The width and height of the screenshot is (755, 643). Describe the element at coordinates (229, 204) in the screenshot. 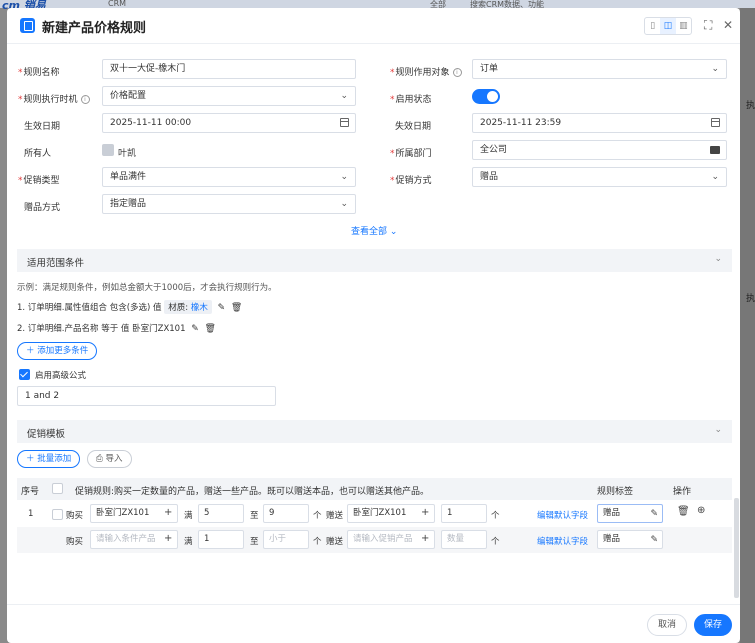

I see `gift-method-select: 指定赠品 ⌄` at that location.